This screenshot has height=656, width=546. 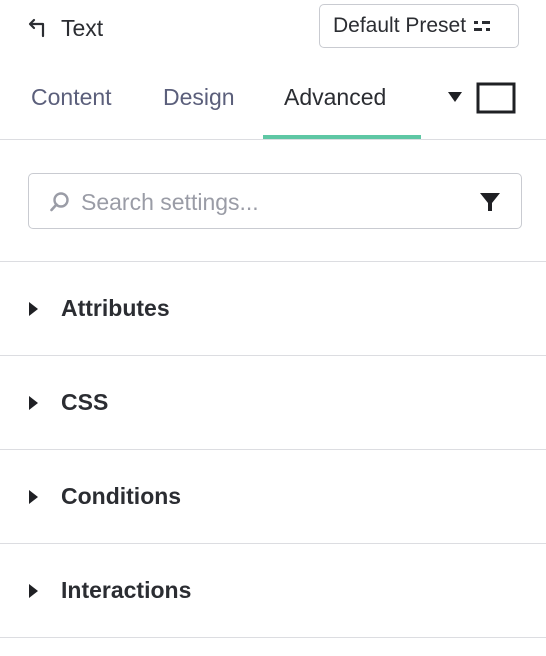 What do you see at coordinates (335, 97) in the screenshot?
I see `tab-advanced: Advanced` at bounding box center [335, 97].